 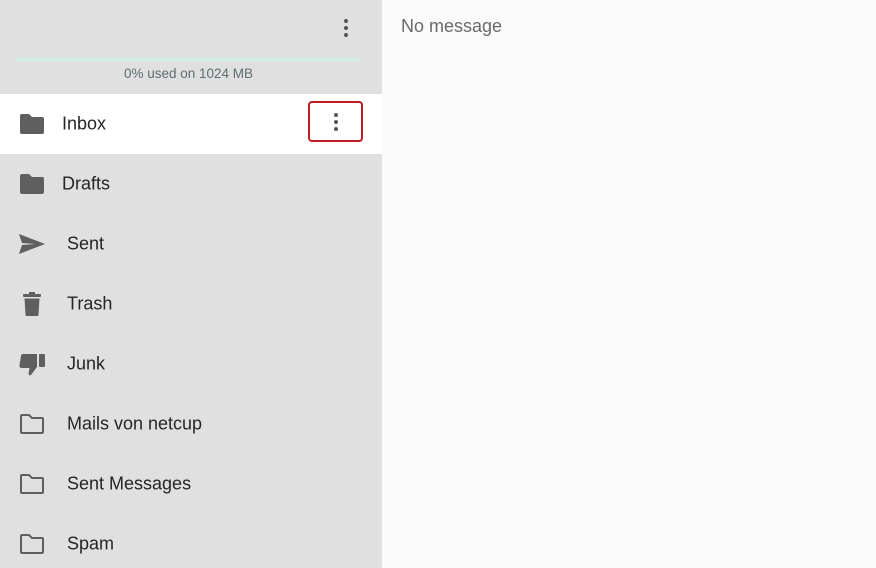 I want to click on folder-item-inbox: Inbox, so click(x=191, y=124).